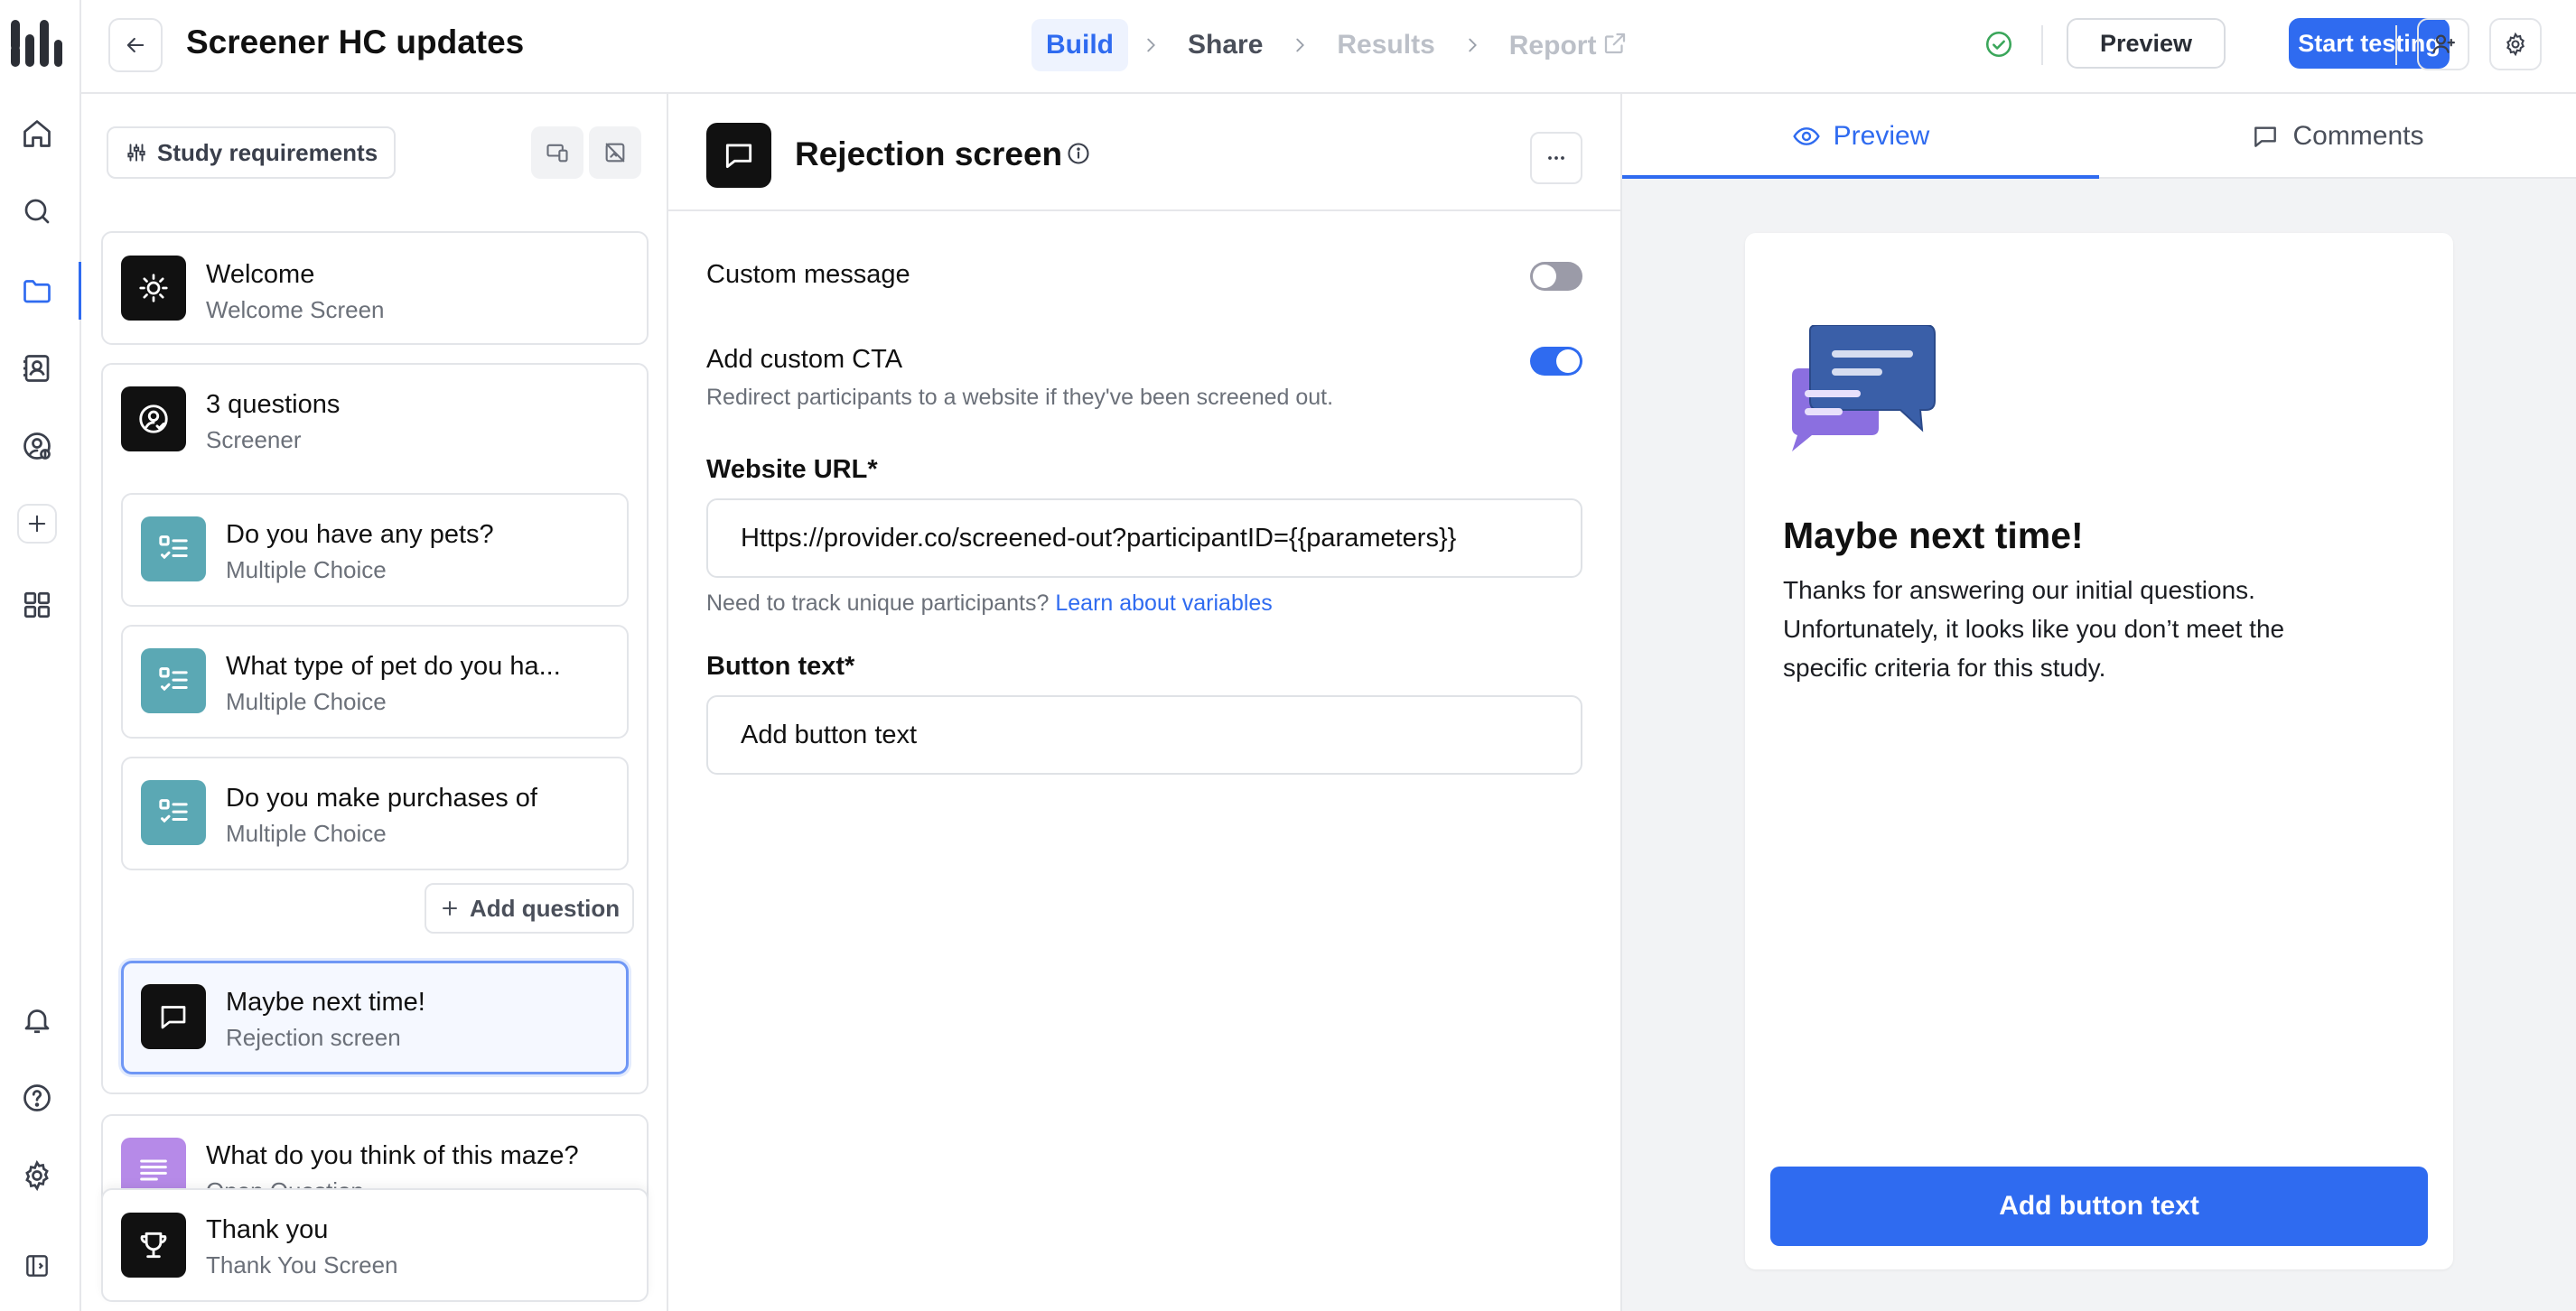 The image size is (2576, 1311). I want to click on device-preview-button, so click(557, 152).